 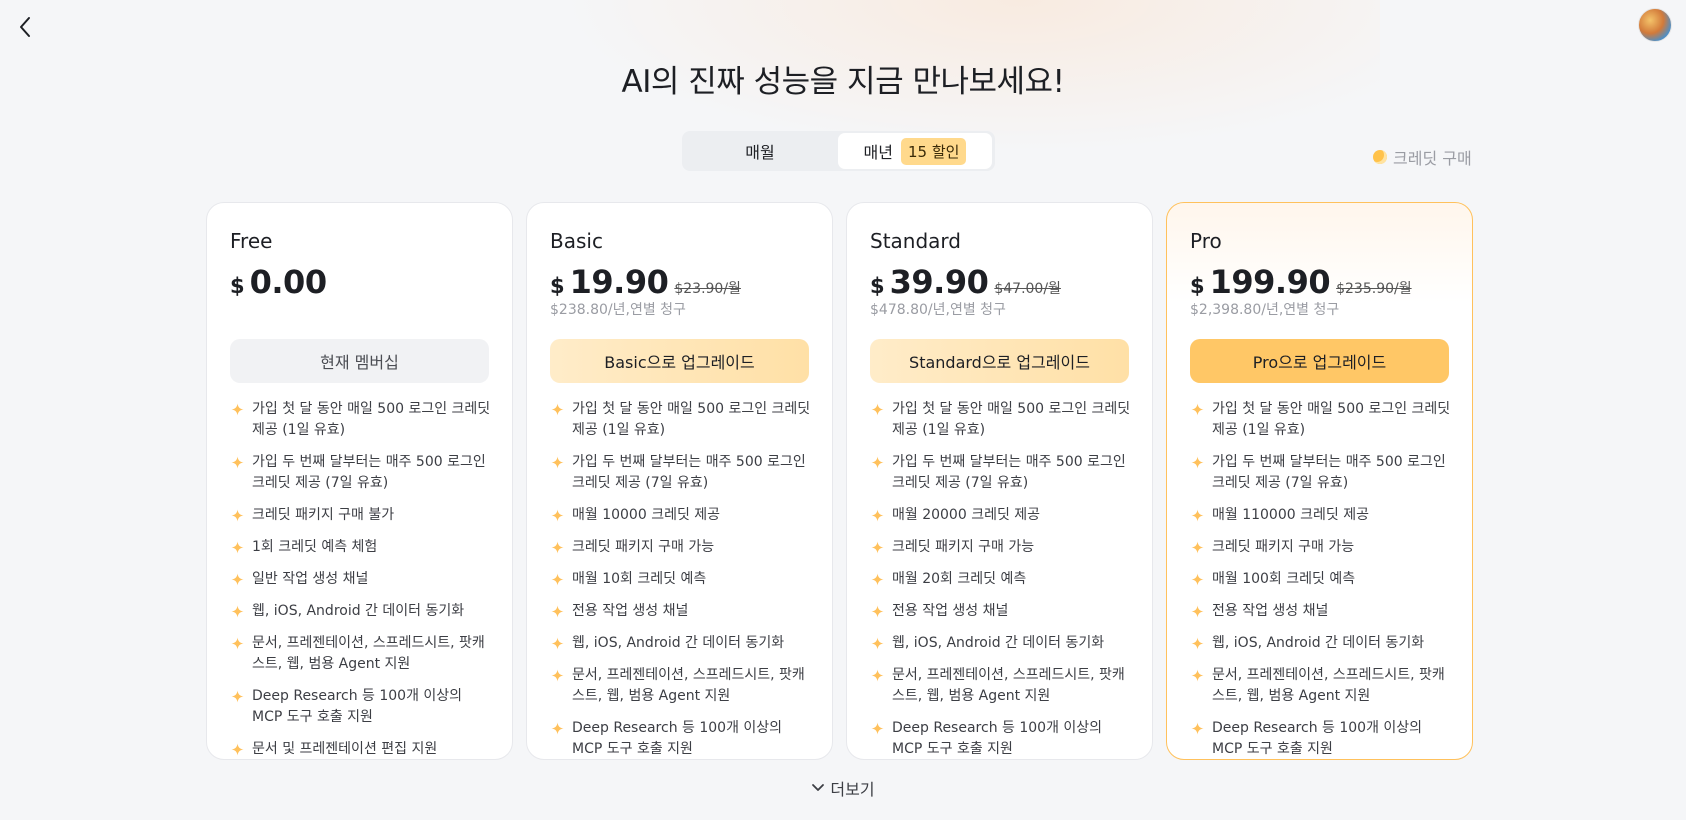 I want to click on more-label: 더보기, so click(x=852, y=789).